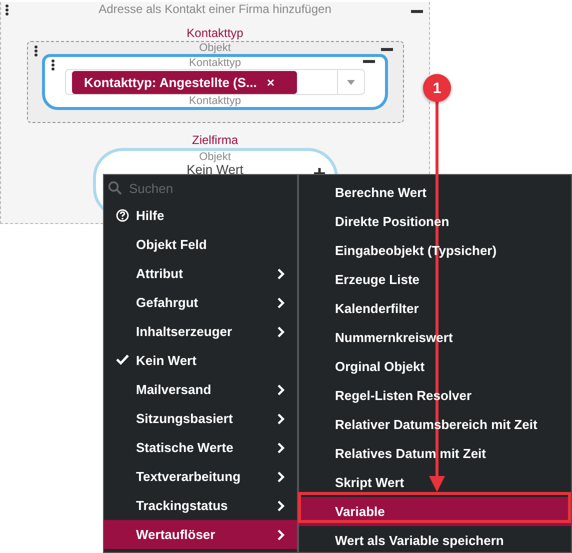 The width and height of the screenshot is (572, 553). Describe the element at coordinates (215, 170) in the screenshot. I see `node-value: Kein Wert` at that location.